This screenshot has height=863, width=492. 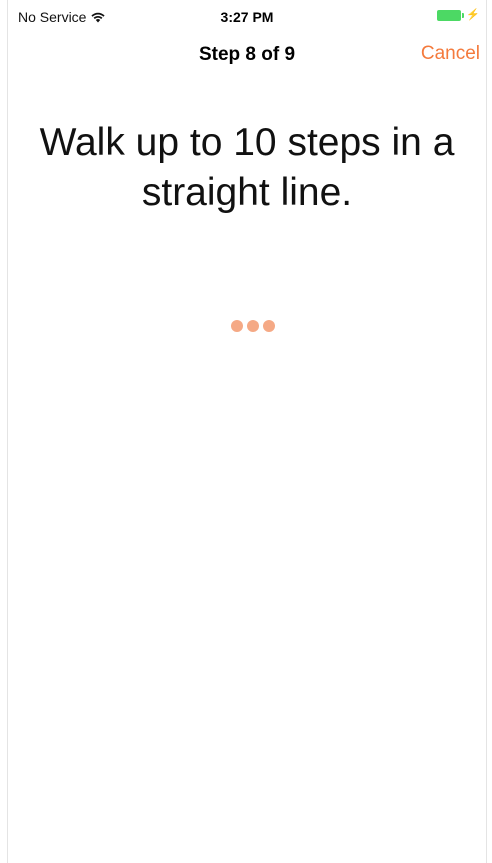 I want to click on charging-bolt-icon: ⚡, so click(x=473, y=15).